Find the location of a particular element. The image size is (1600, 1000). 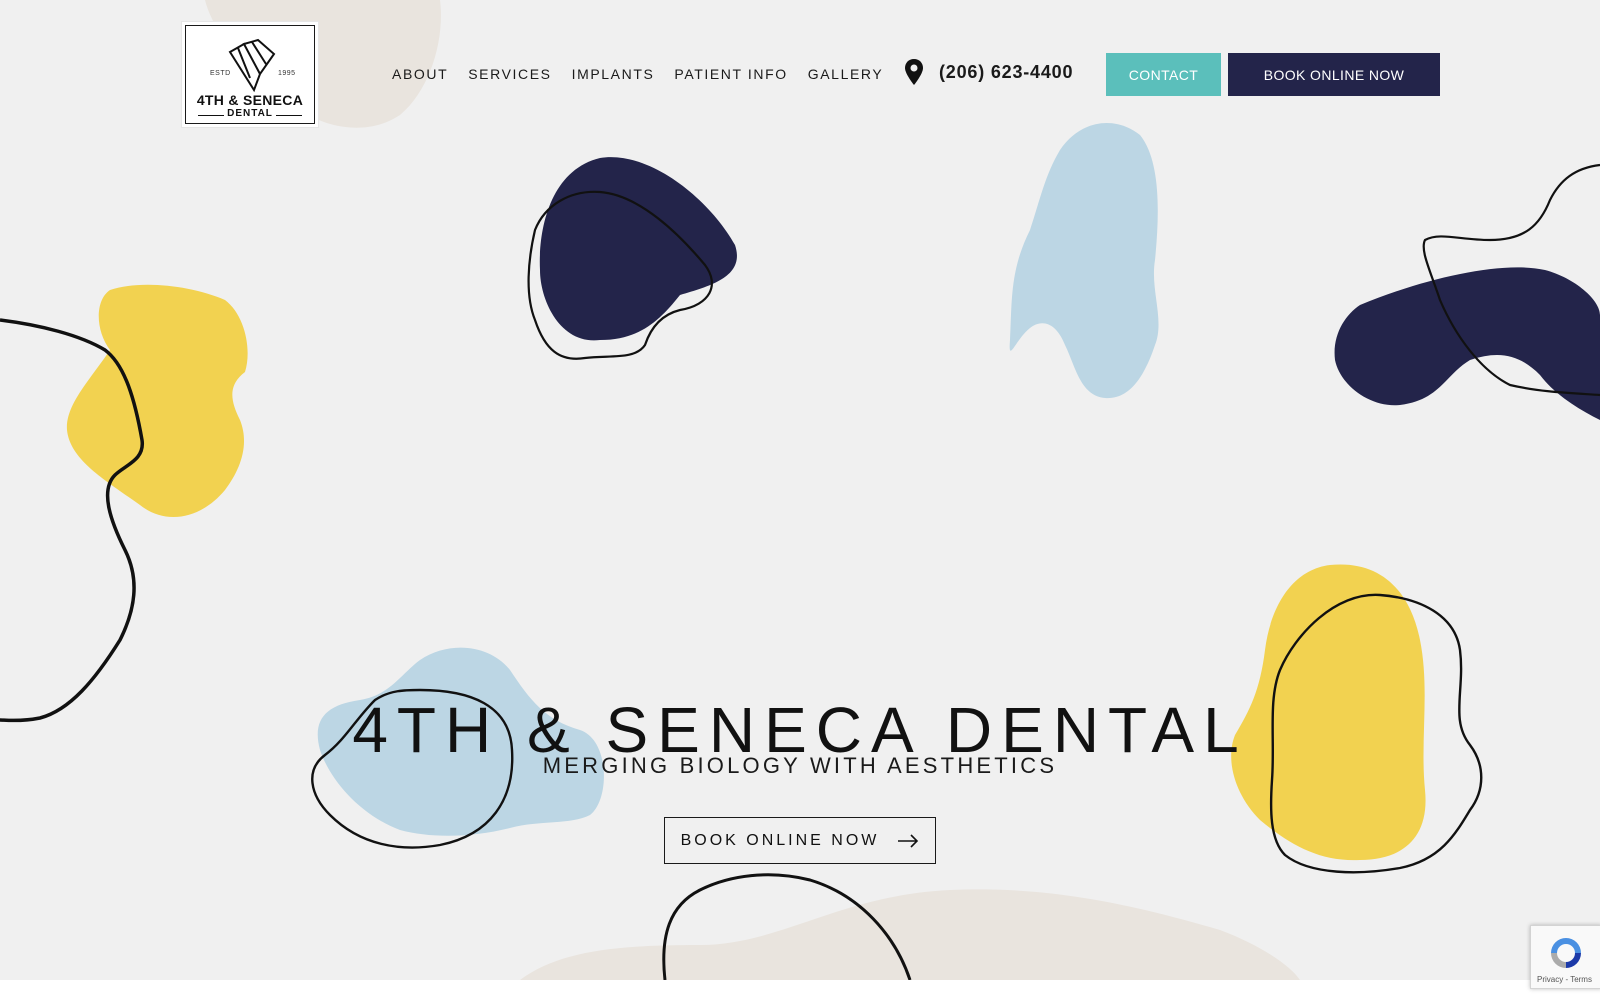

phone-number: (206) 623-4400 is located at coordinates (1006, 71).